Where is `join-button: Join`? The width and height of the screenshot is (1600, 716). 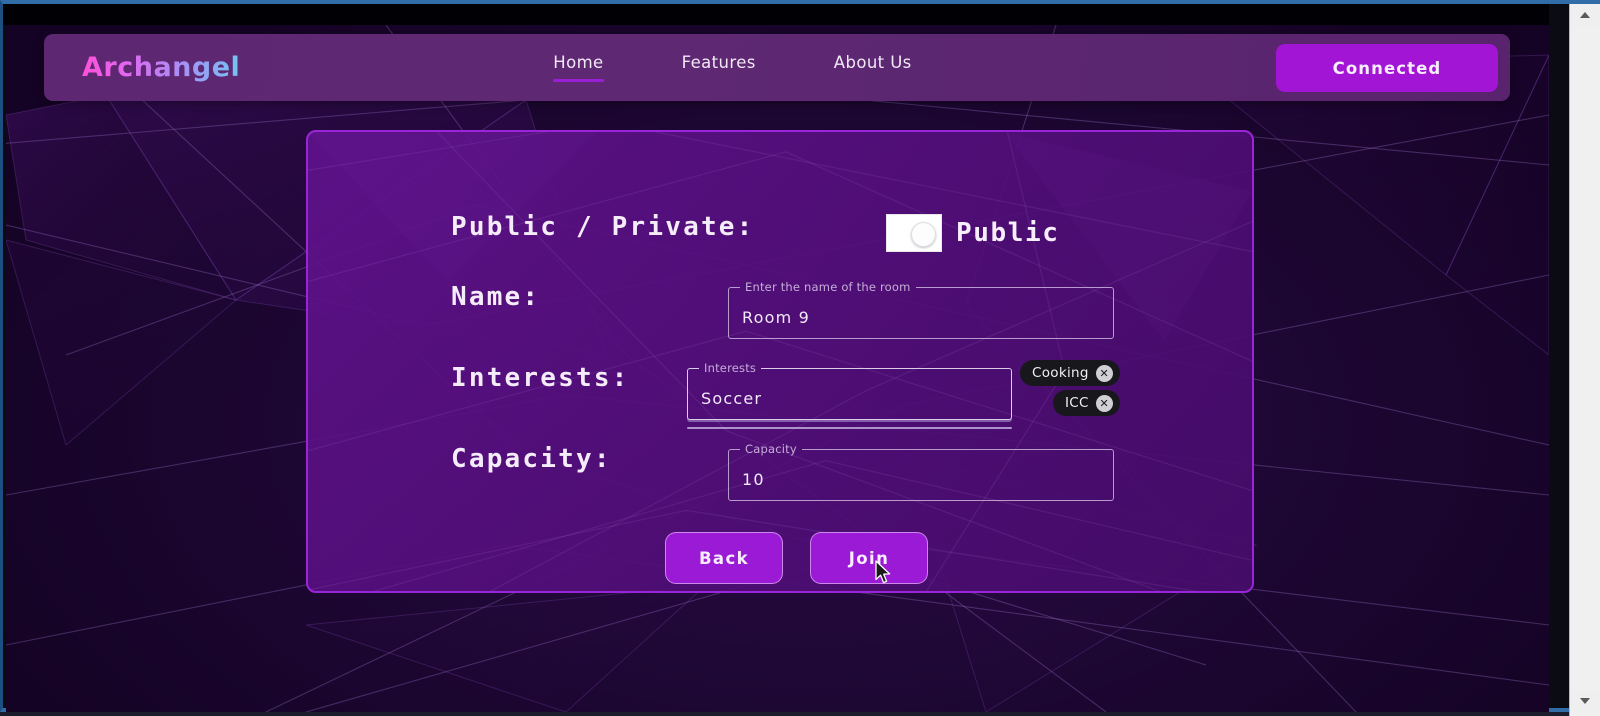
join-button: Join is located at coordinates (869, 558).